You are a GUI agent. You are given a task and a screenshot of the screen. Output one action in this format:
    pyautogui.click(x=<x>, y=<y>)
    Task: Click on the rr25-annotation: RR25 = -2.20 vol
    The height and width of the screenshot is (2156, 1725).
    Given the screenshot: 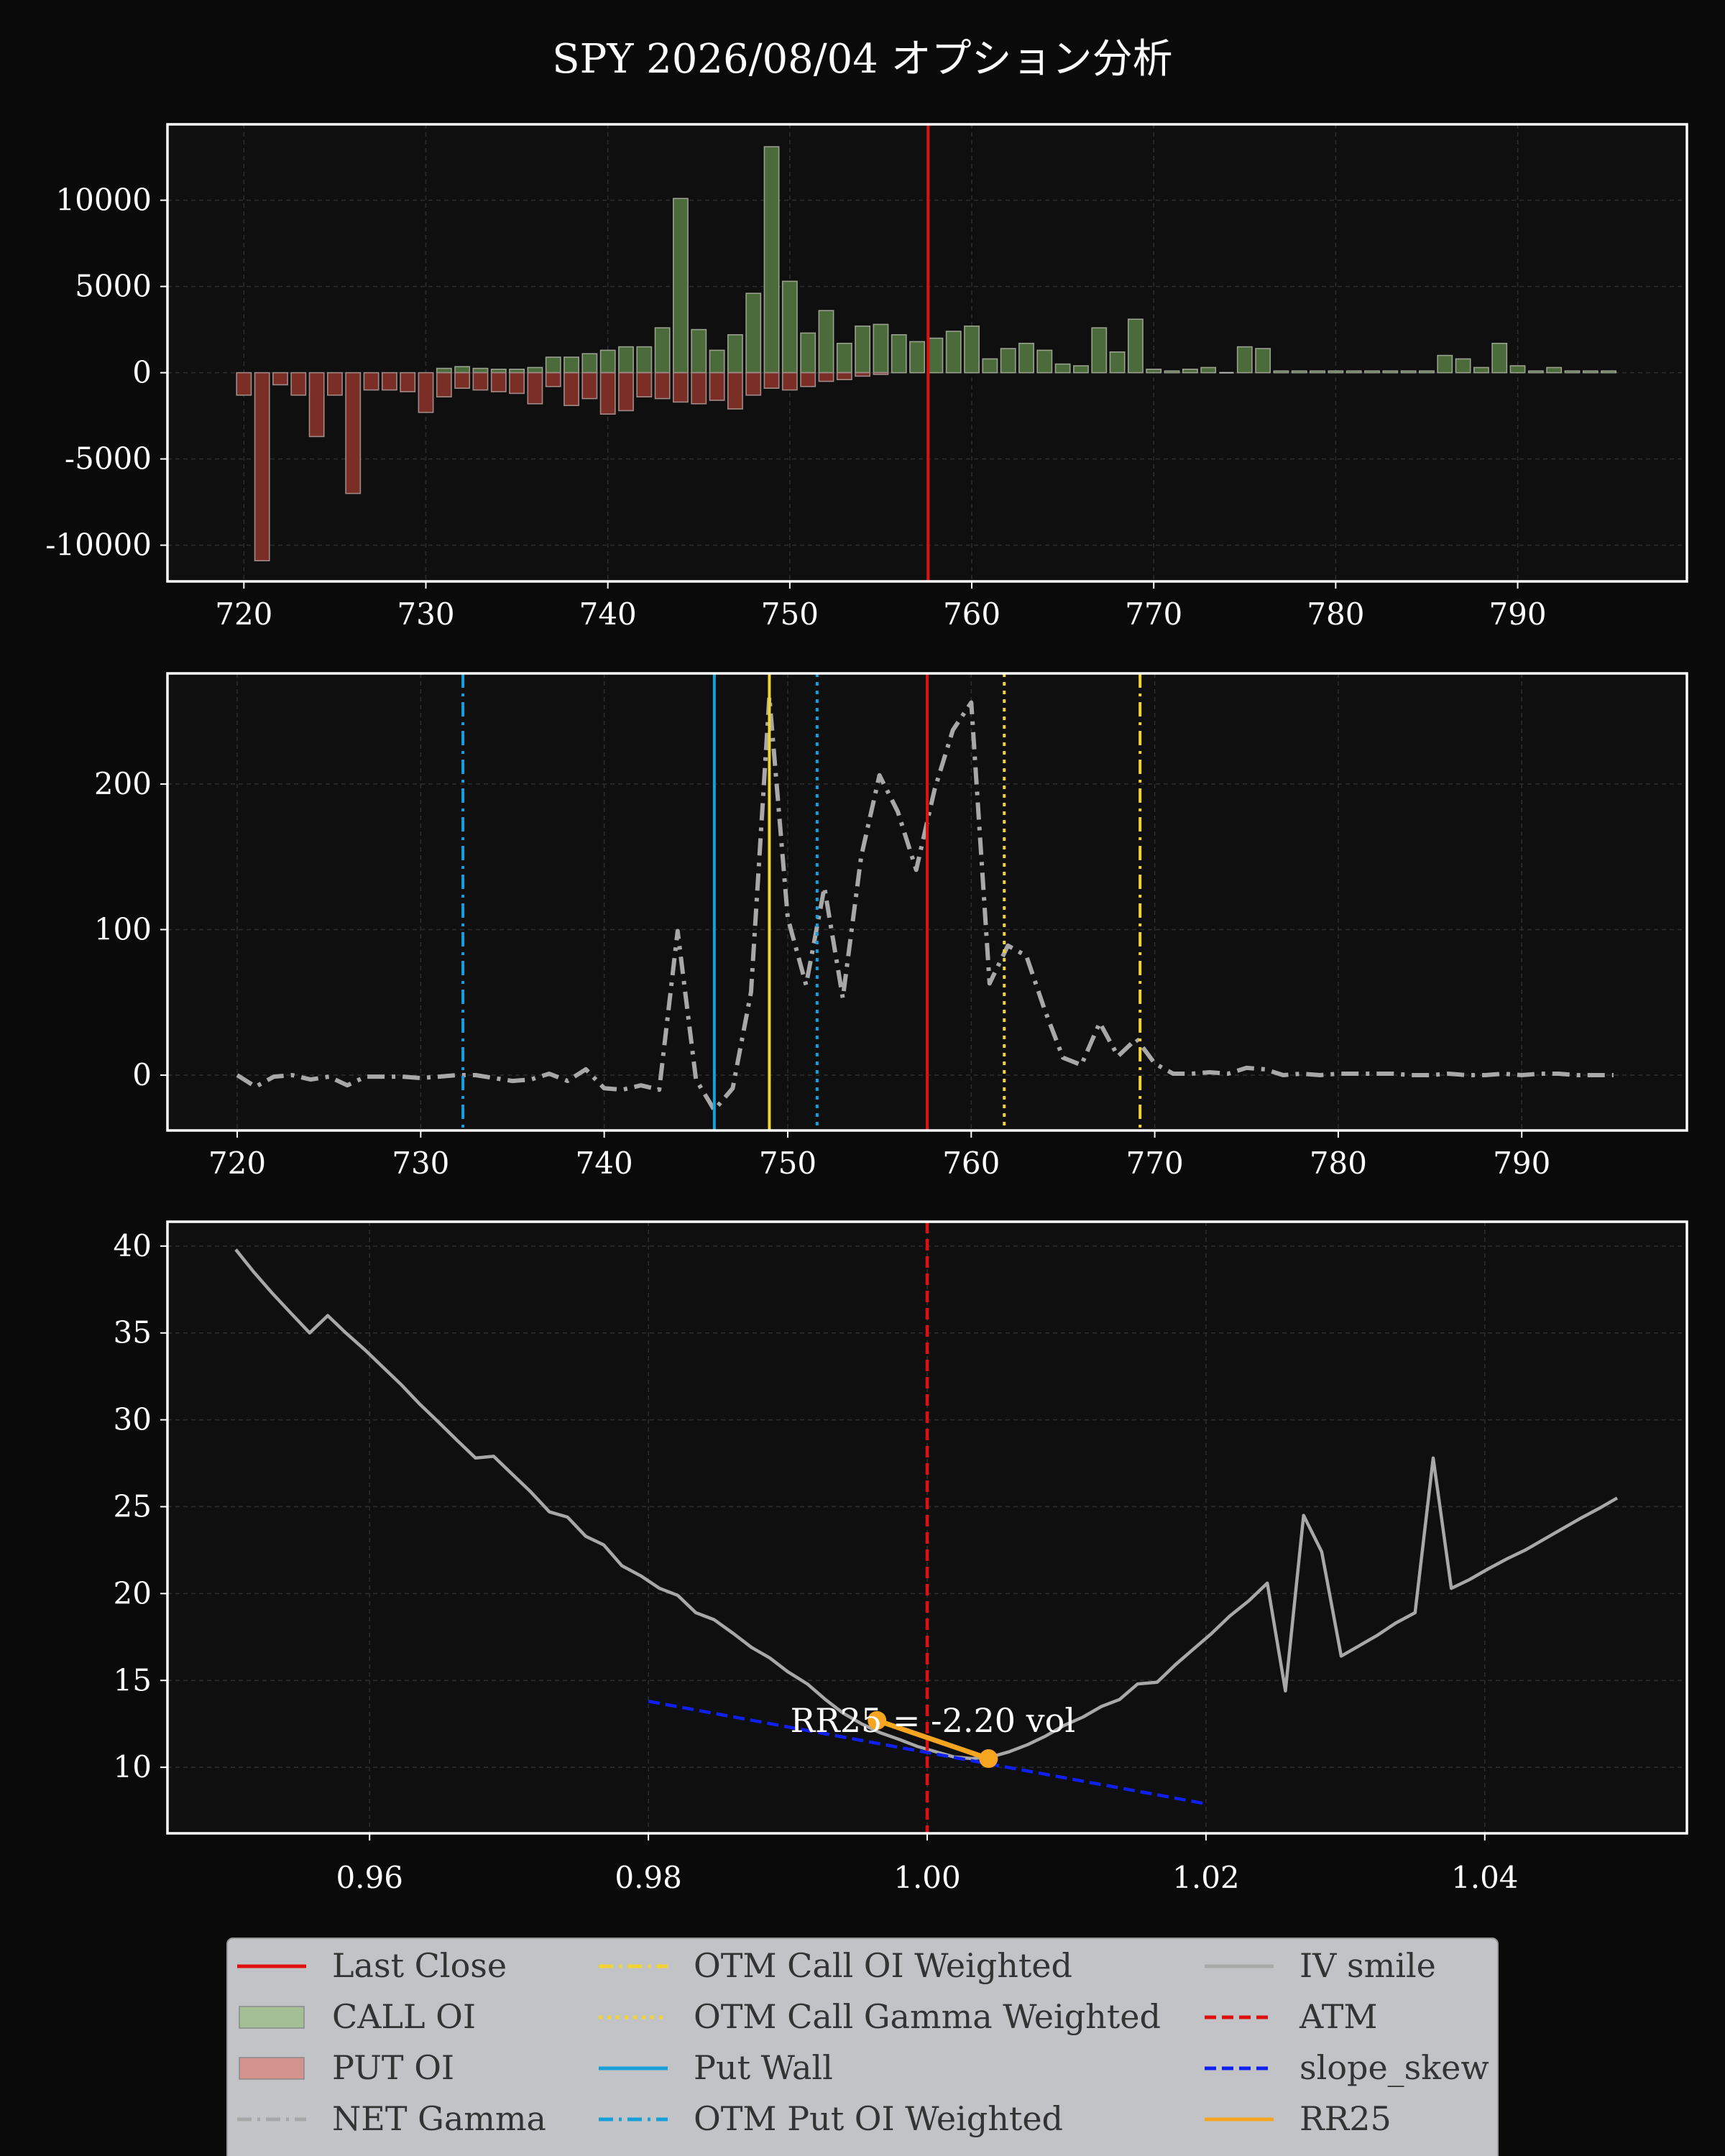 What is the action you would take?
    pyautogui.click(x=932, y=1720)
    